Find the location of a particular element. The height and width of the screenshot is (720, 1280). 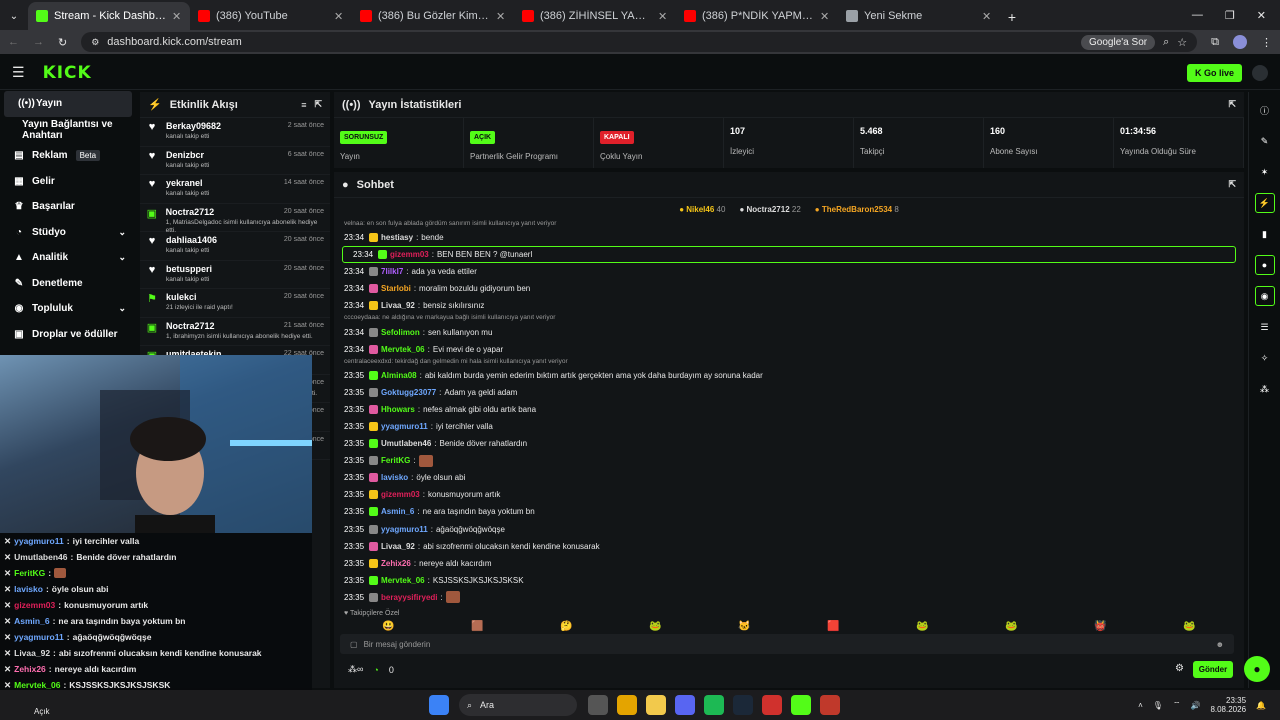

stack-icon: ☰ is located at coordinates (1265, 327).